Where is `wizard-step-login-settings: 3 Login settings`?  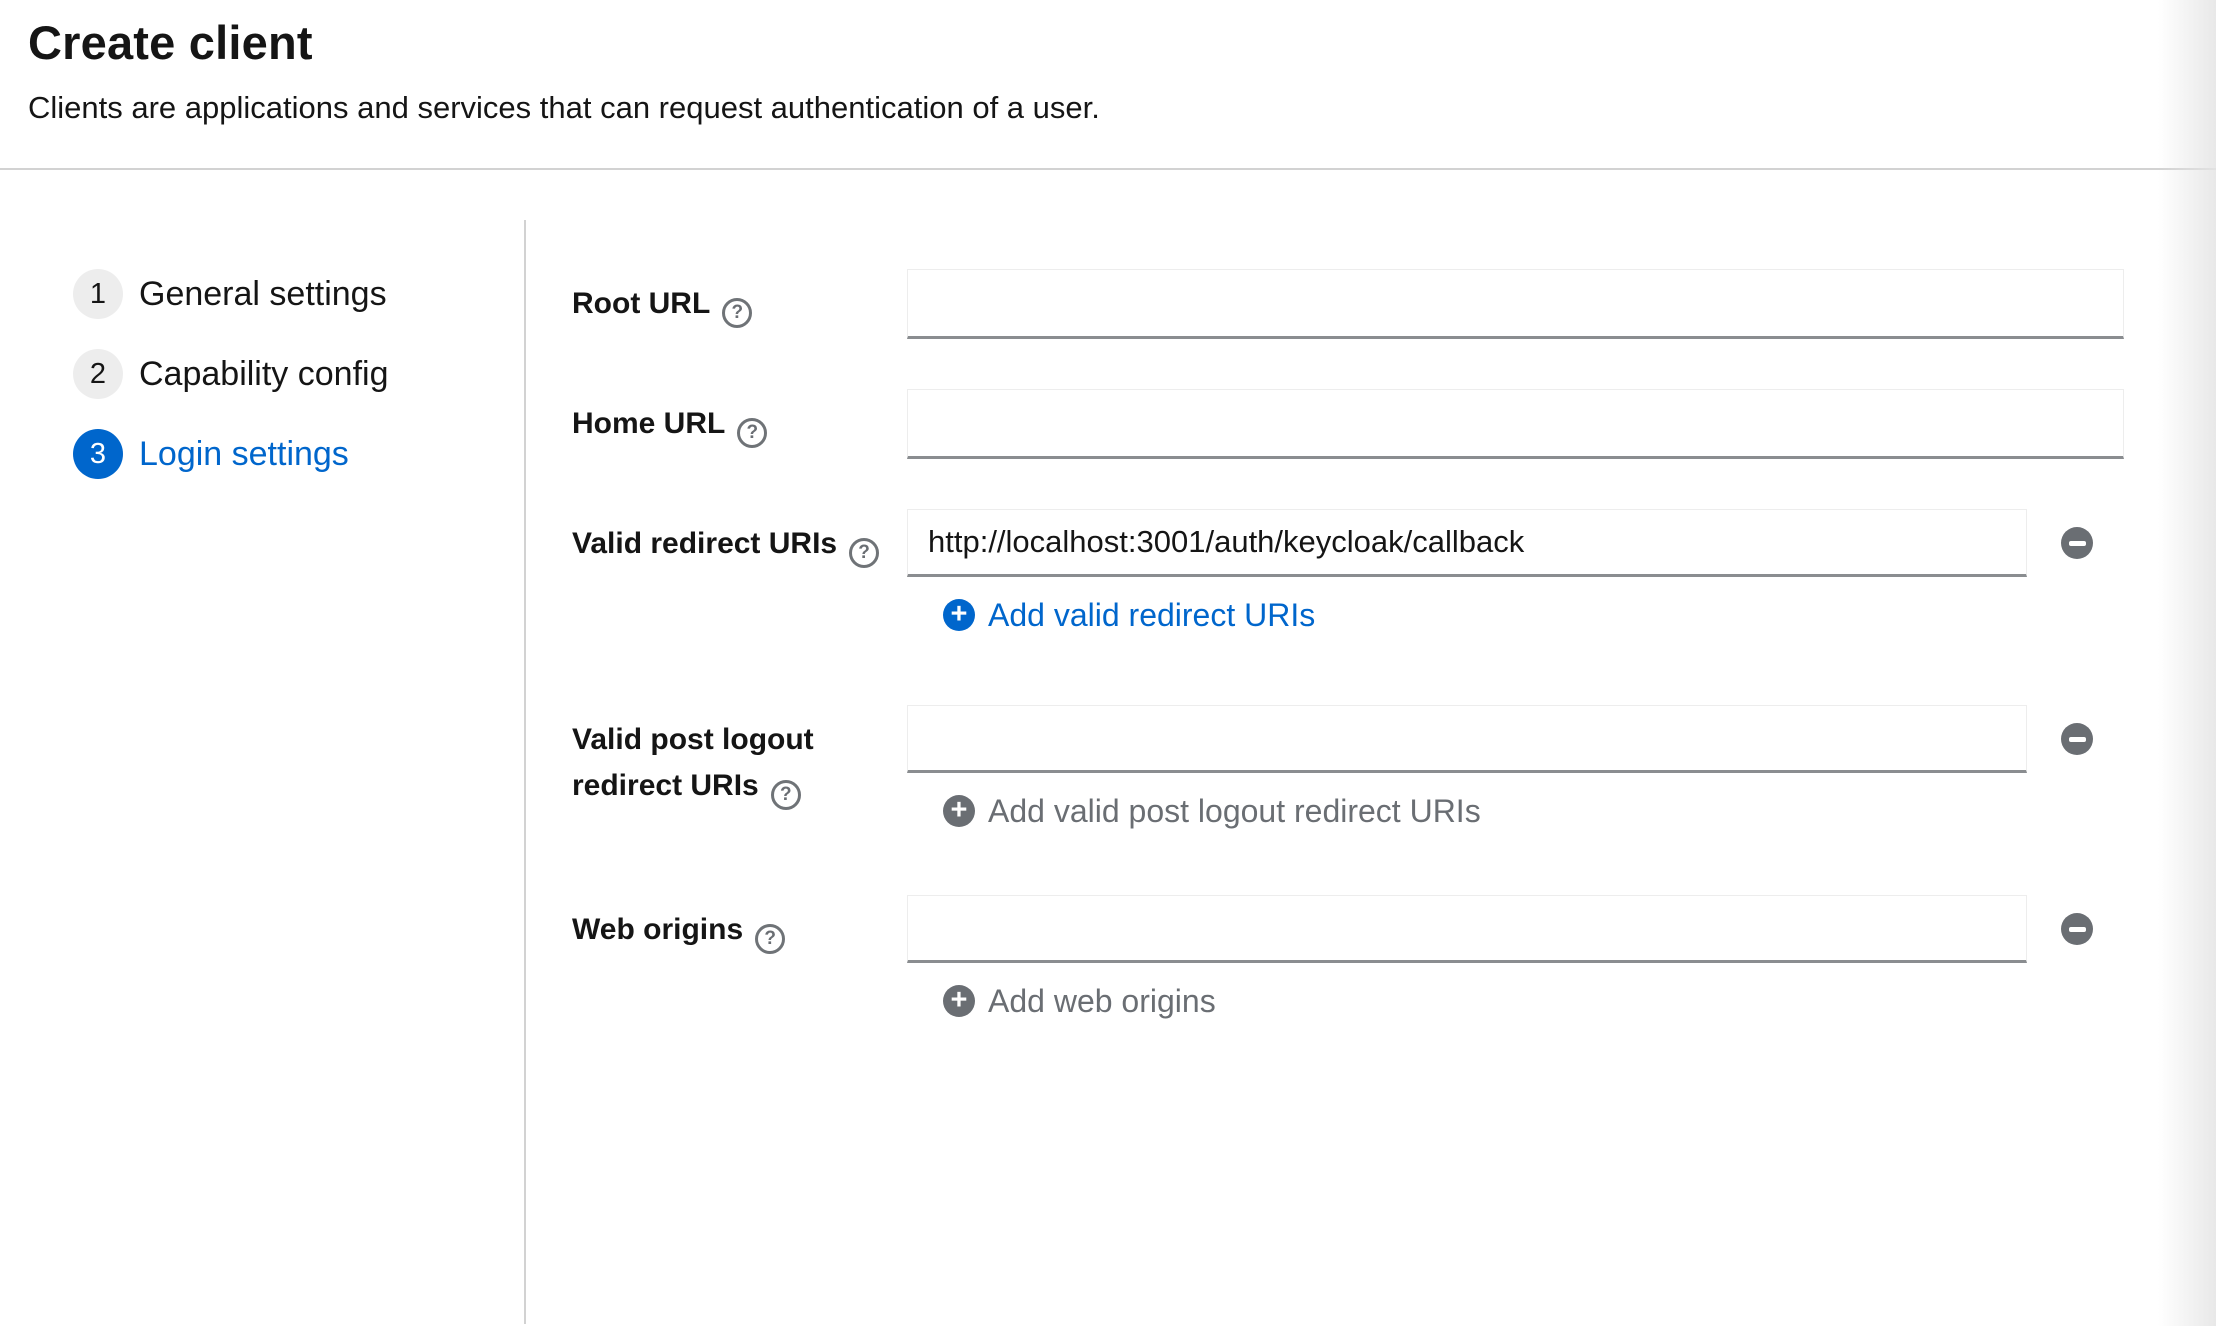
wizard-step-login-settings: 3 Login settings is located at coordinates (299, 454).